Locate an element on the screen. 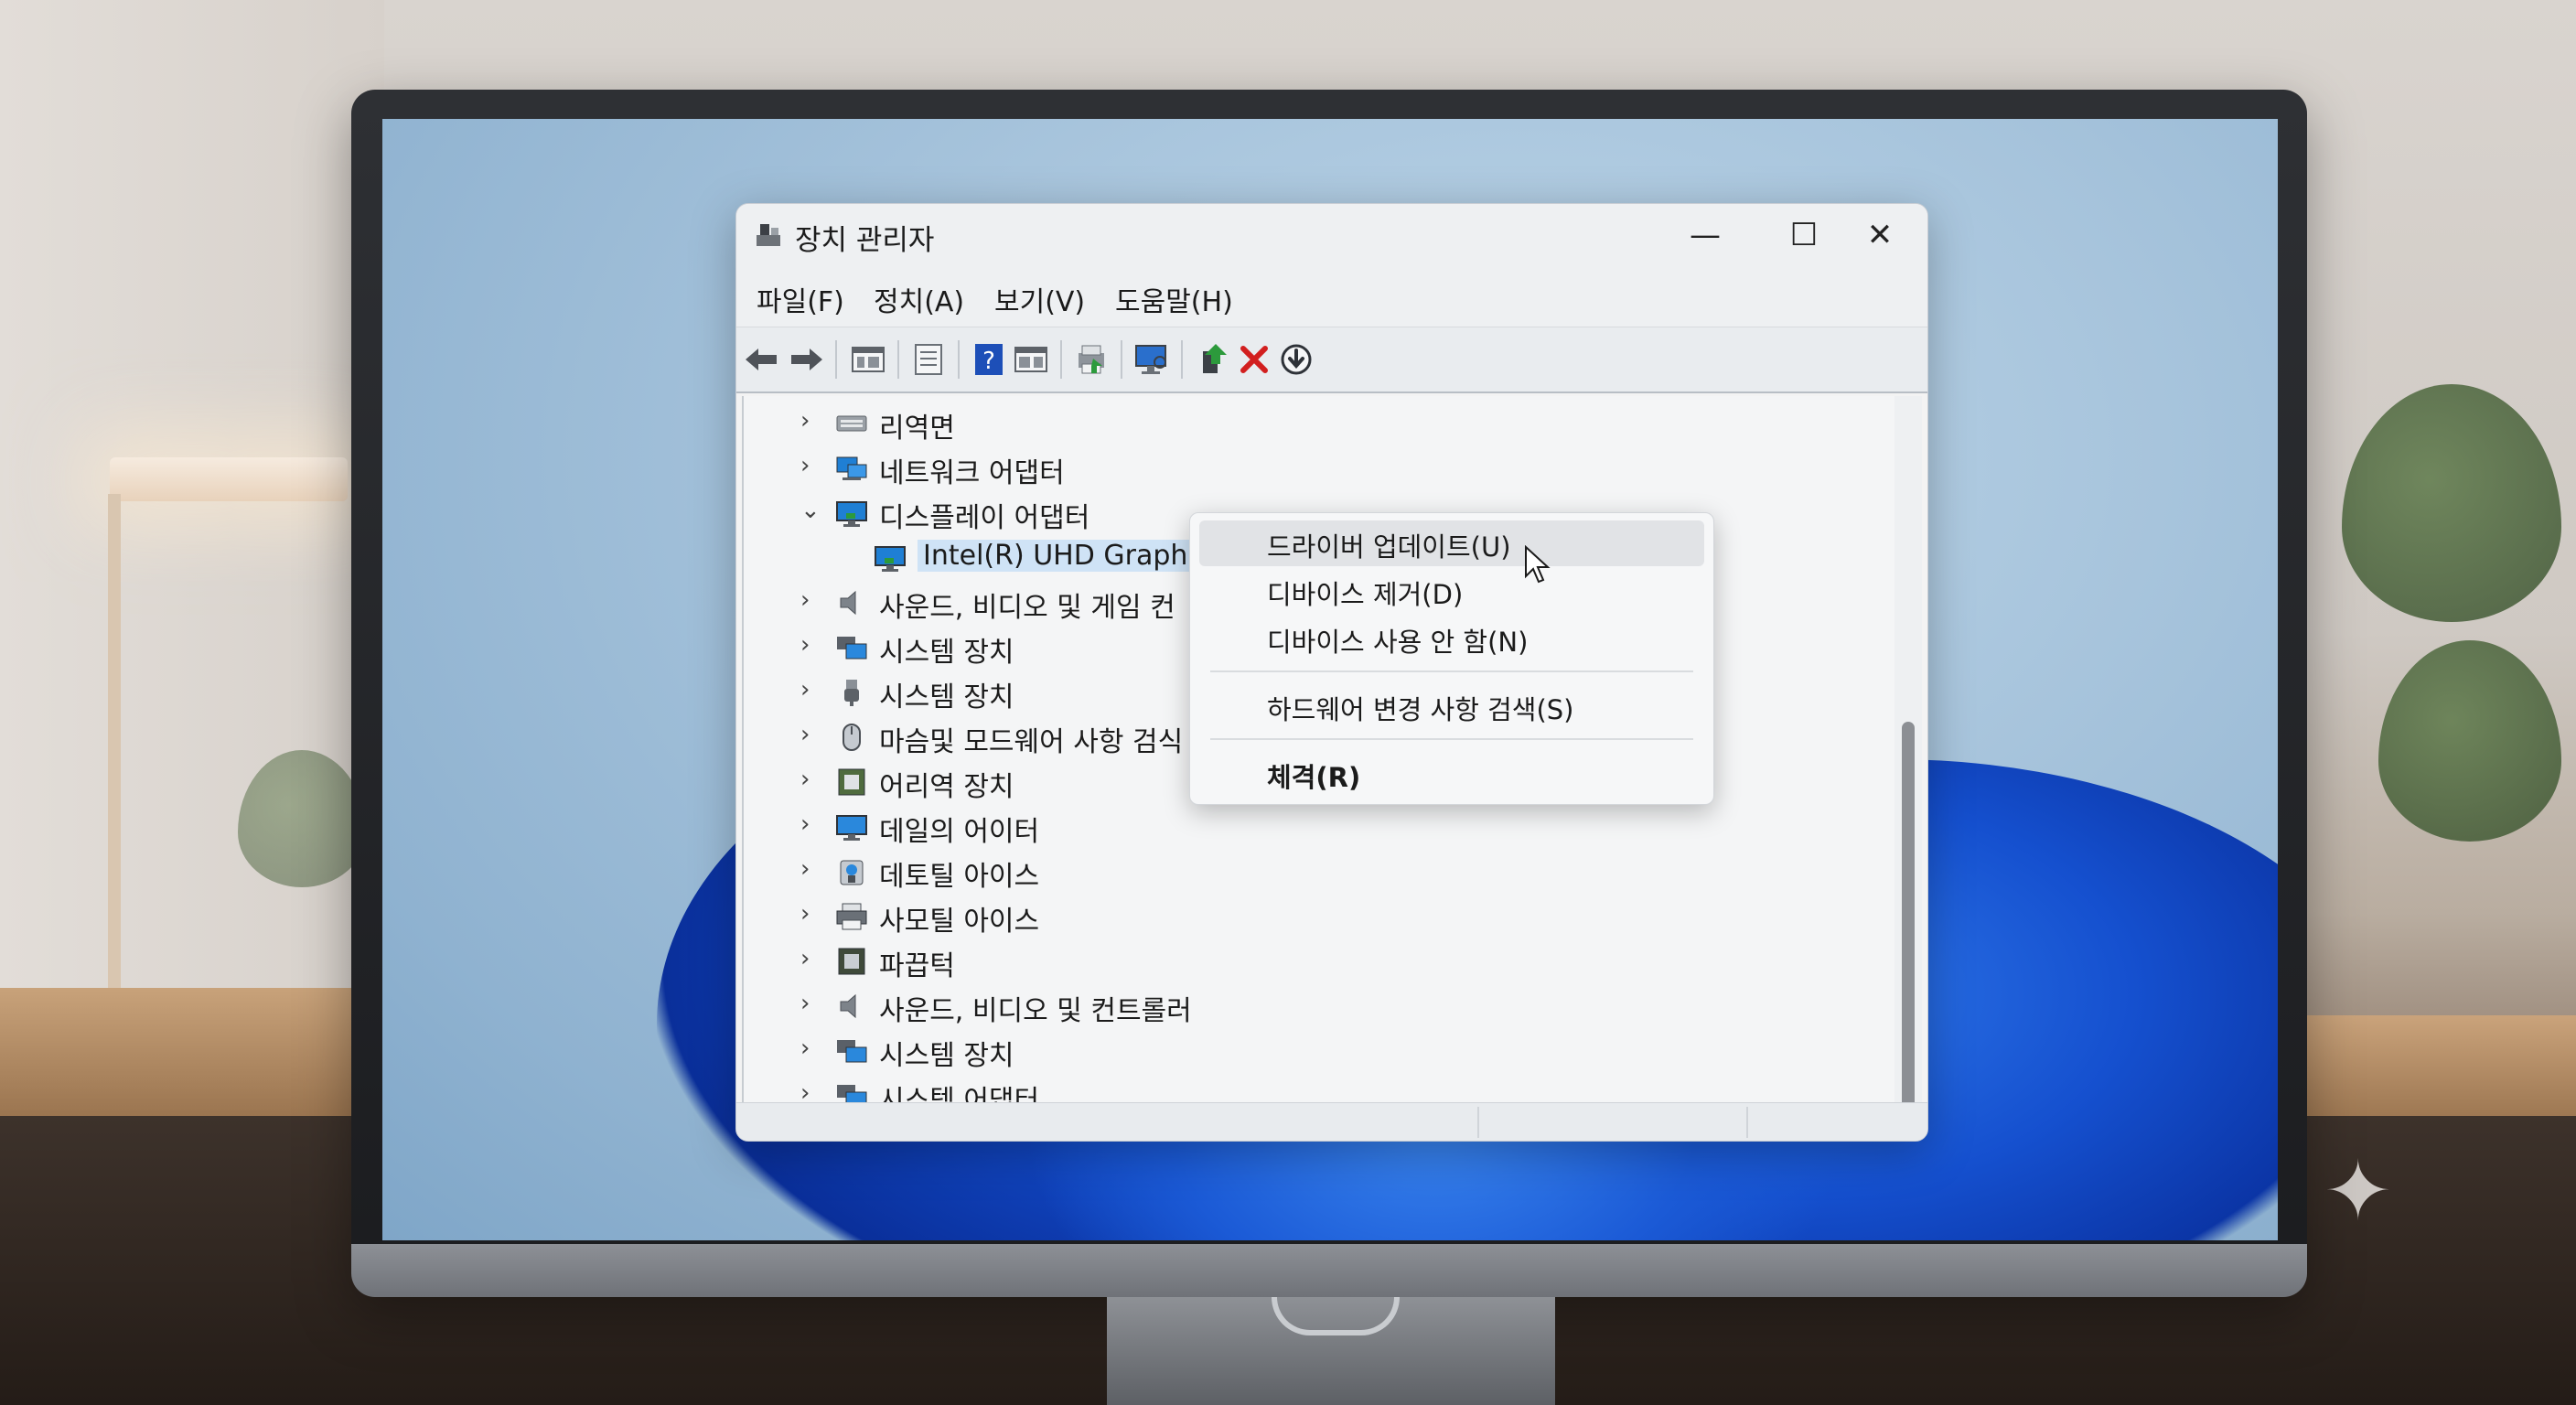 This screenshot has width=2576, height=1405. back-arrow-icon is located at coordinates (762, 359).